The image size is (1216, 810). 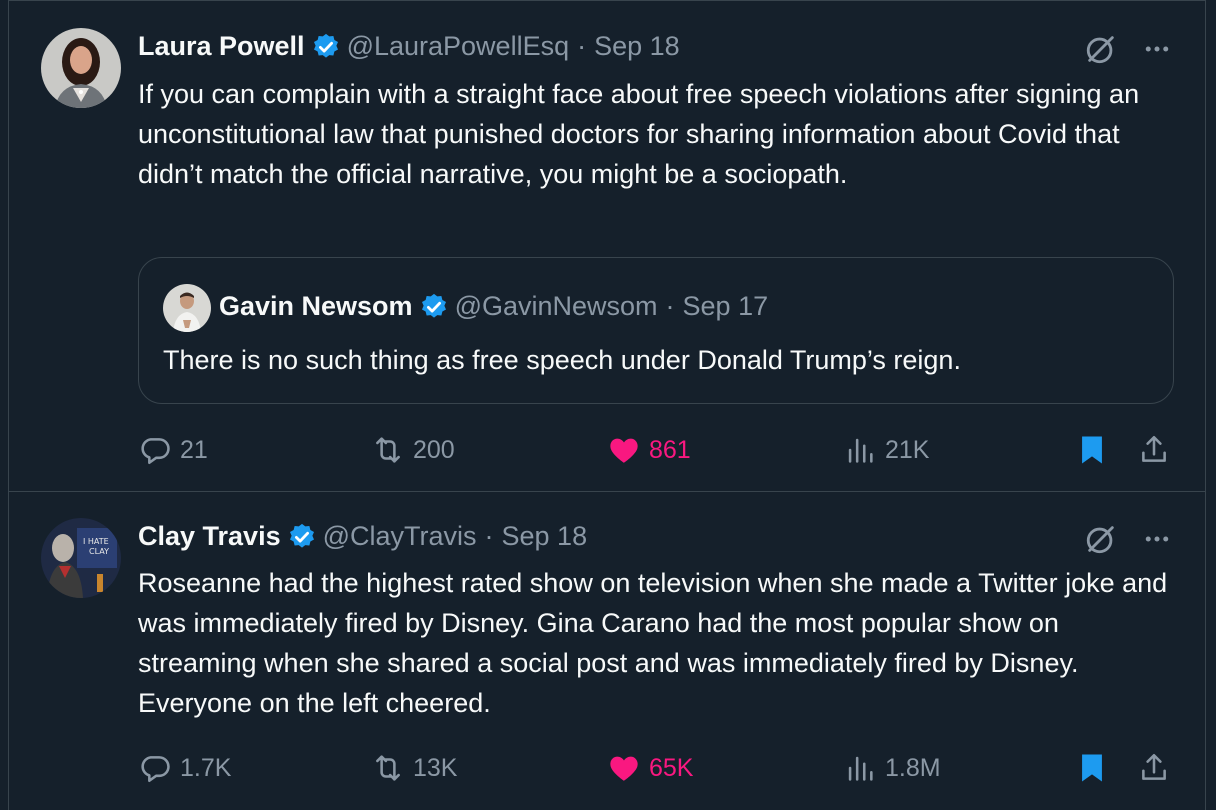 I want to click on action-bar: 1.7K 13K 65K 1.8M, so click(x=607, y=768).